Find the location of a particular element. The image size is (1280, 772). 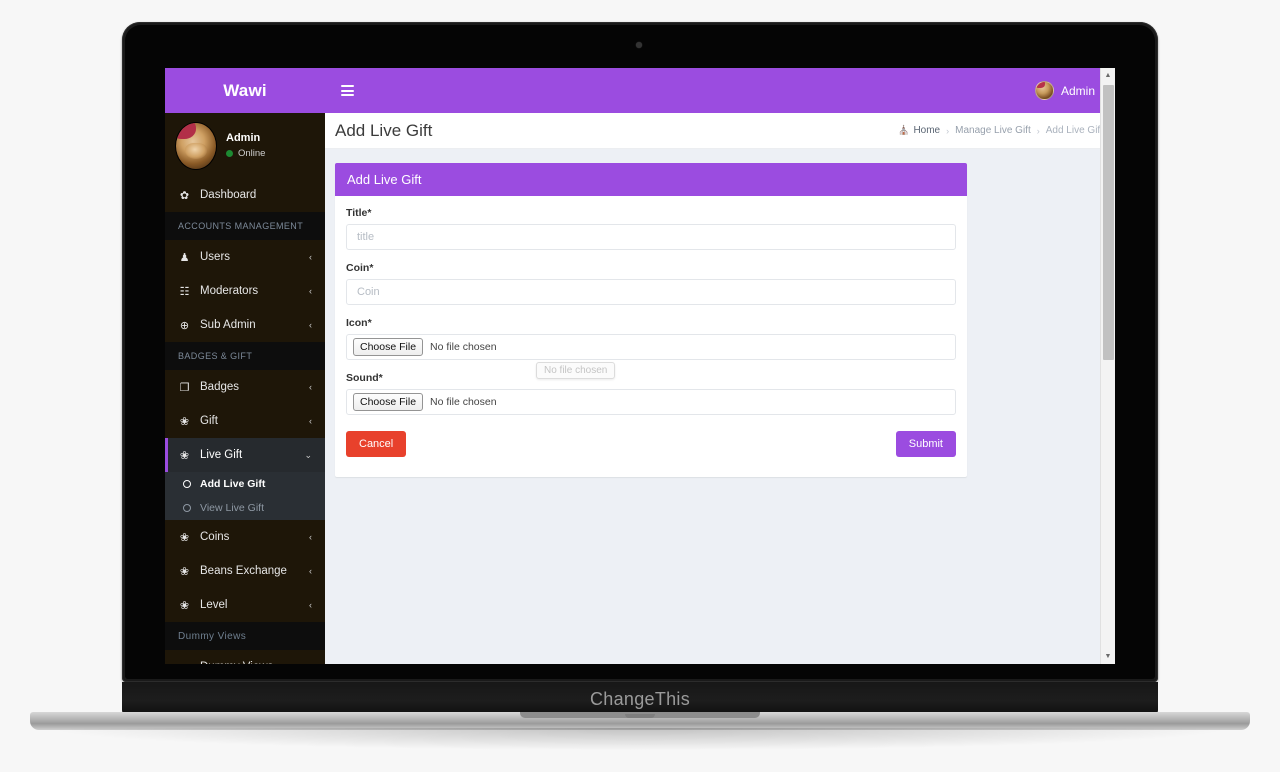

sidebar-item-label: Beans Exchange is located at coordinates (243, 571).